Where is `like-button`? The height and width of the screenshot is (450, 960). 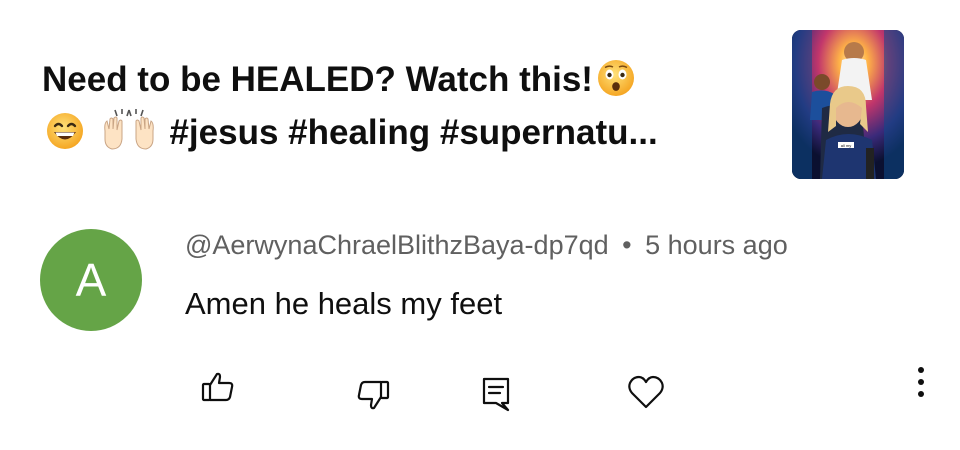 like-button is located at coordinates (218, 388).